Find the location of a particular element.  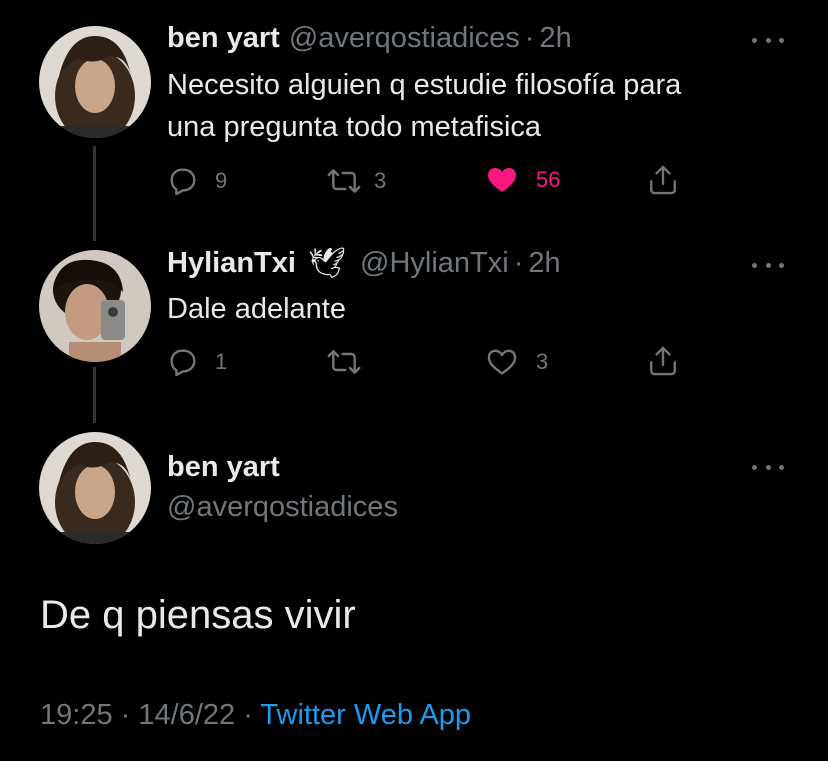

reply-2-header: HylianTxi 🕊 @HylianTxi · 2h is located at coordinates (364, 263).